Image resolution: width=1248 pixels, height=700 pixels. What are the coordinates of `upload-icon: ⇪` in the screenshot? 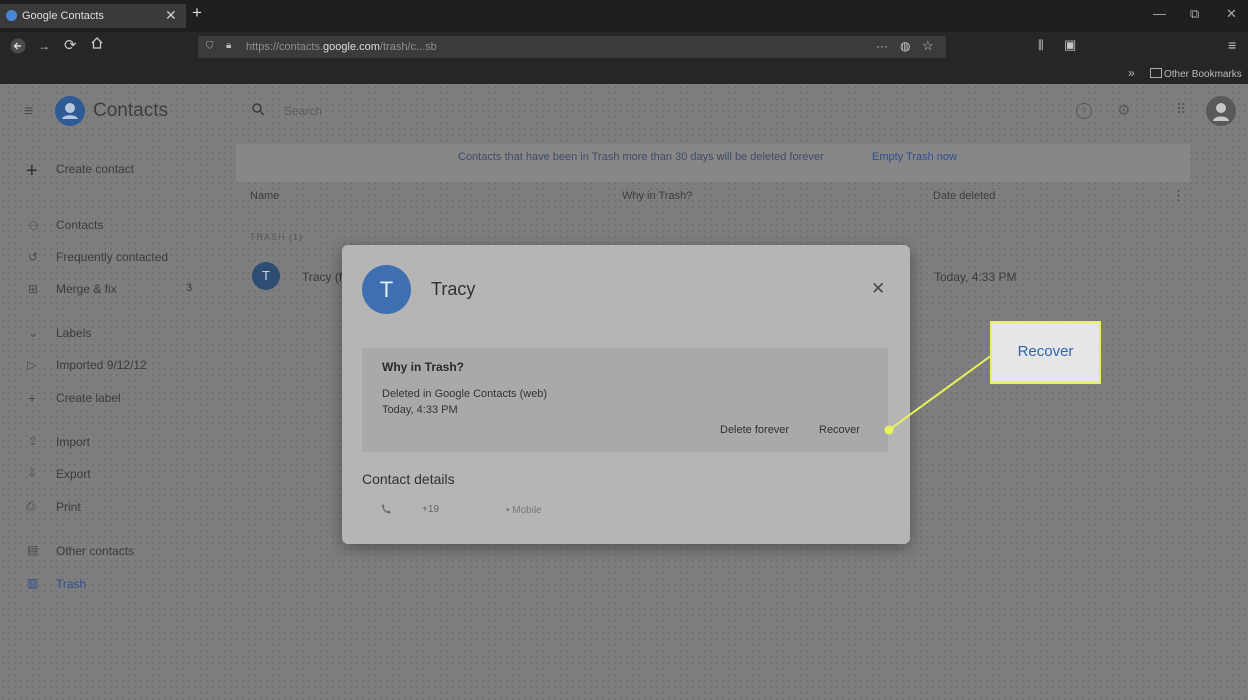 It's located at (33, 441).